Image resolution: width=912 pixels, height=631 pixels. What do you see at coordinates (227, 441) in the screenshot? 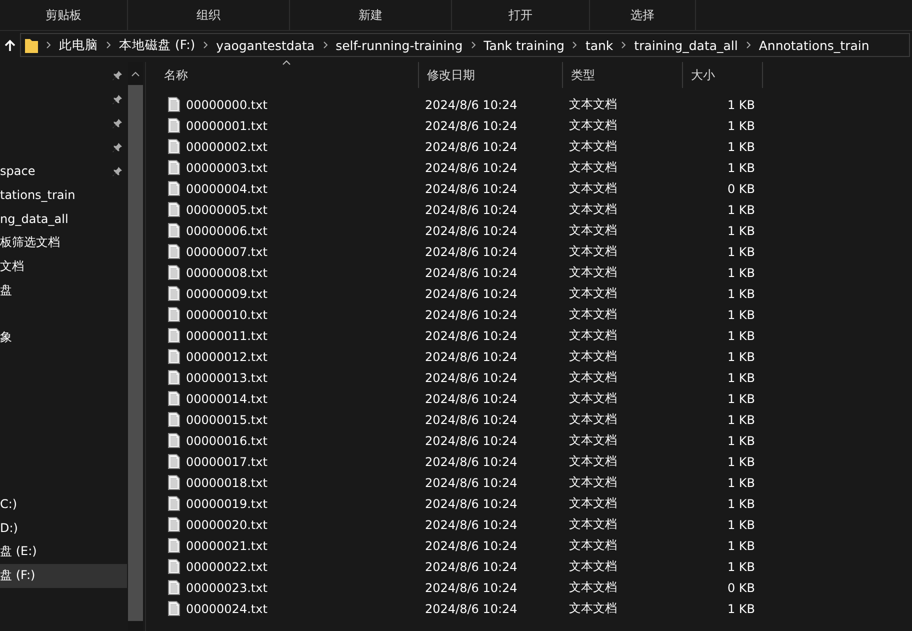
I see `file-name: 00000016.txt` at bounding box center [227, 441].